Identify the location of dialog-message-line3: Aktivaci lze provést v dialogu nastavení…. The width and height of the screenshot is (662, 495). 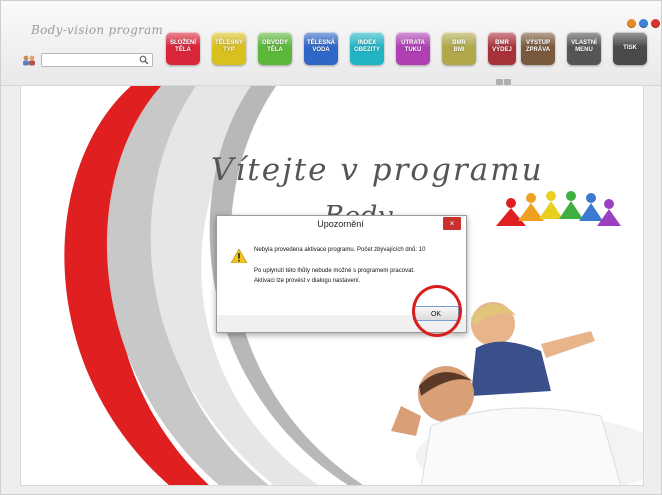
(307, 281).